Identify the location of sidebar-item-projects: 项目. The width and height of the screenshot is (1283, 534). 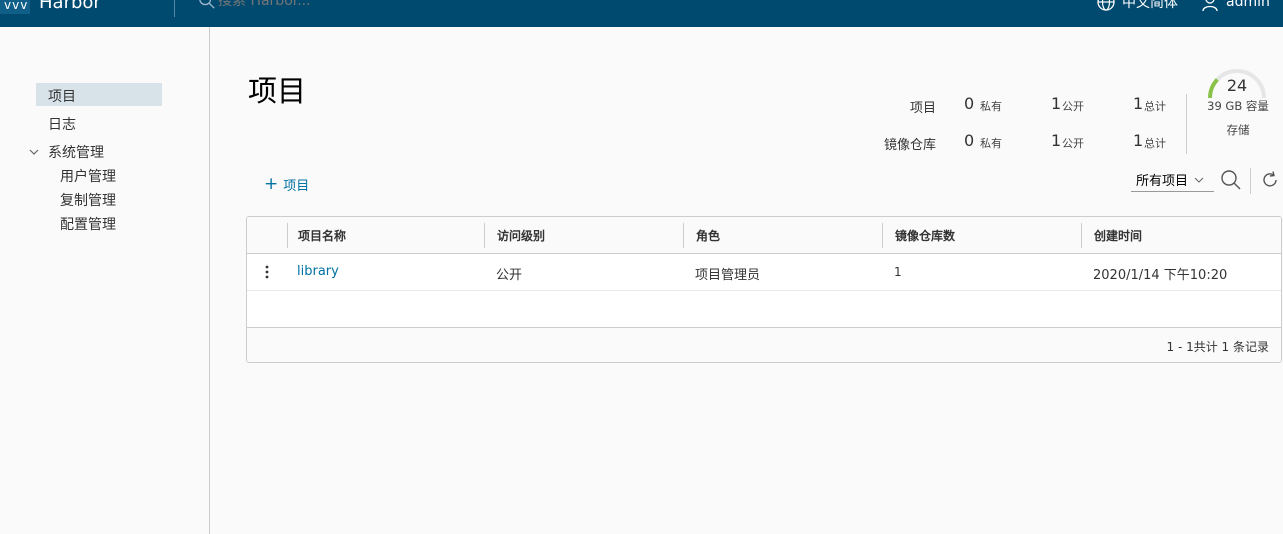
(99, 94).